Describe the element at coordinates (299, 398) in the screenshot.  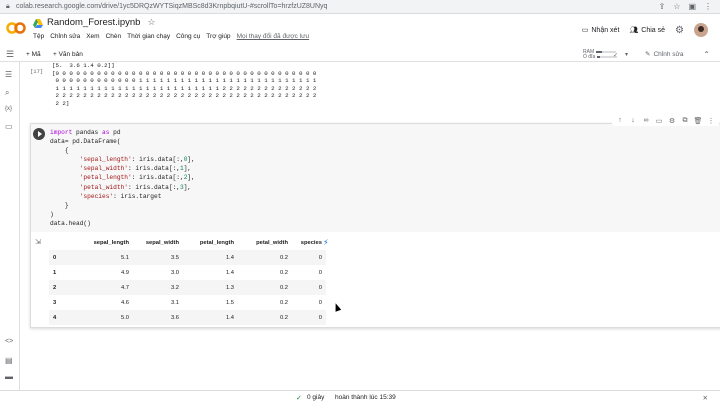
I see `success-check-icon: ✓` at that location.